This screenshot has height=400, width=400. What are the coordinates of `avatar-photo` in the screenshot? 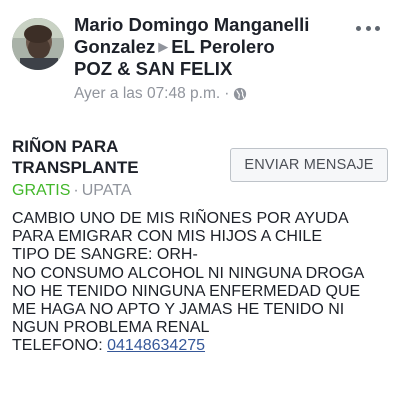 It's located at (38, 44).